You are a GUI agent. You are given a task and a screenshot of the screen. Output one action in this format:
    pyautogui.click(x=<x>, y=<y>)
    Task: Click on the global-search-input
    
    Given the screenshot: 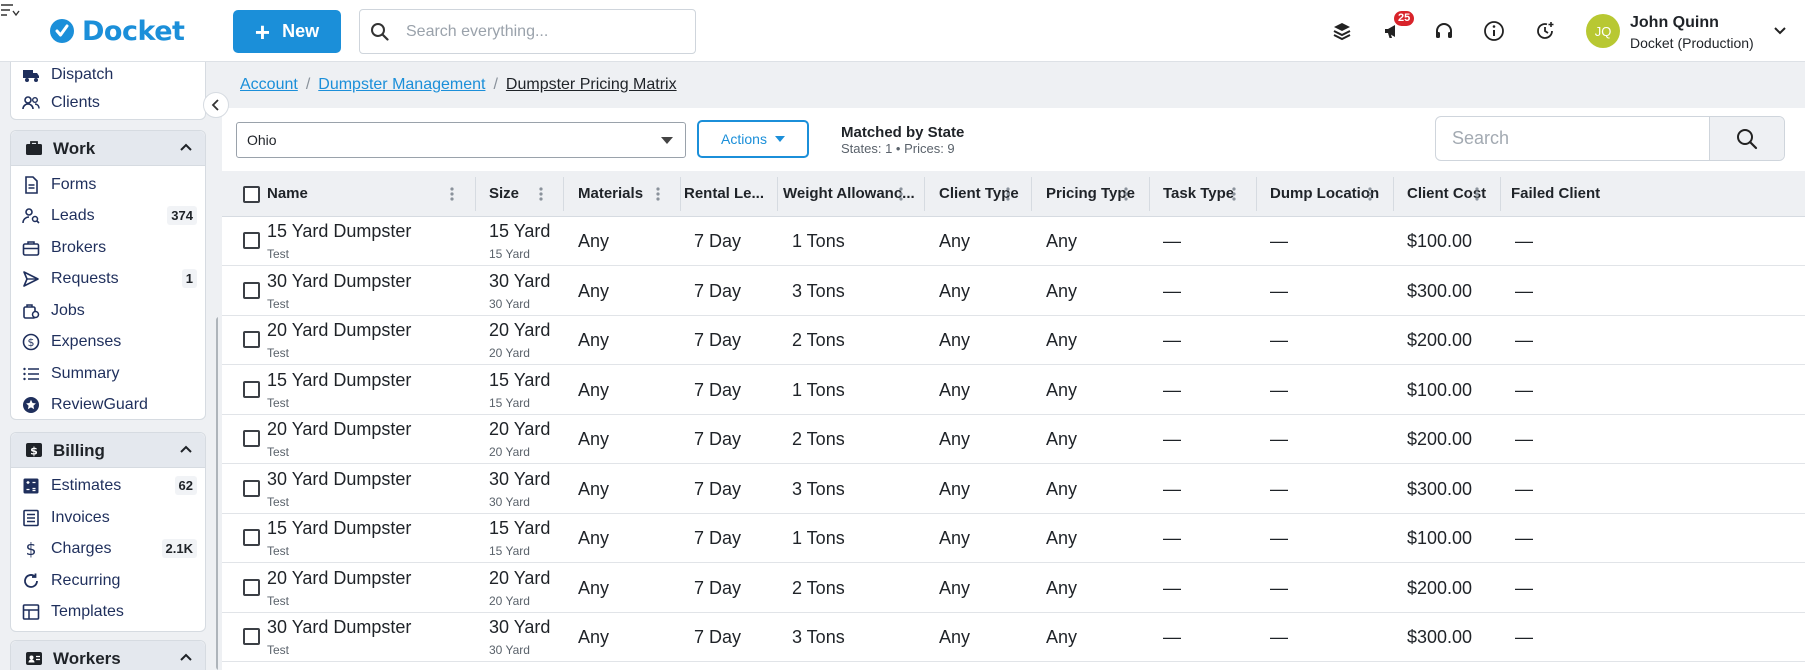 What is the action you would take?
    pyautogui.click(x=541, y=31)
    